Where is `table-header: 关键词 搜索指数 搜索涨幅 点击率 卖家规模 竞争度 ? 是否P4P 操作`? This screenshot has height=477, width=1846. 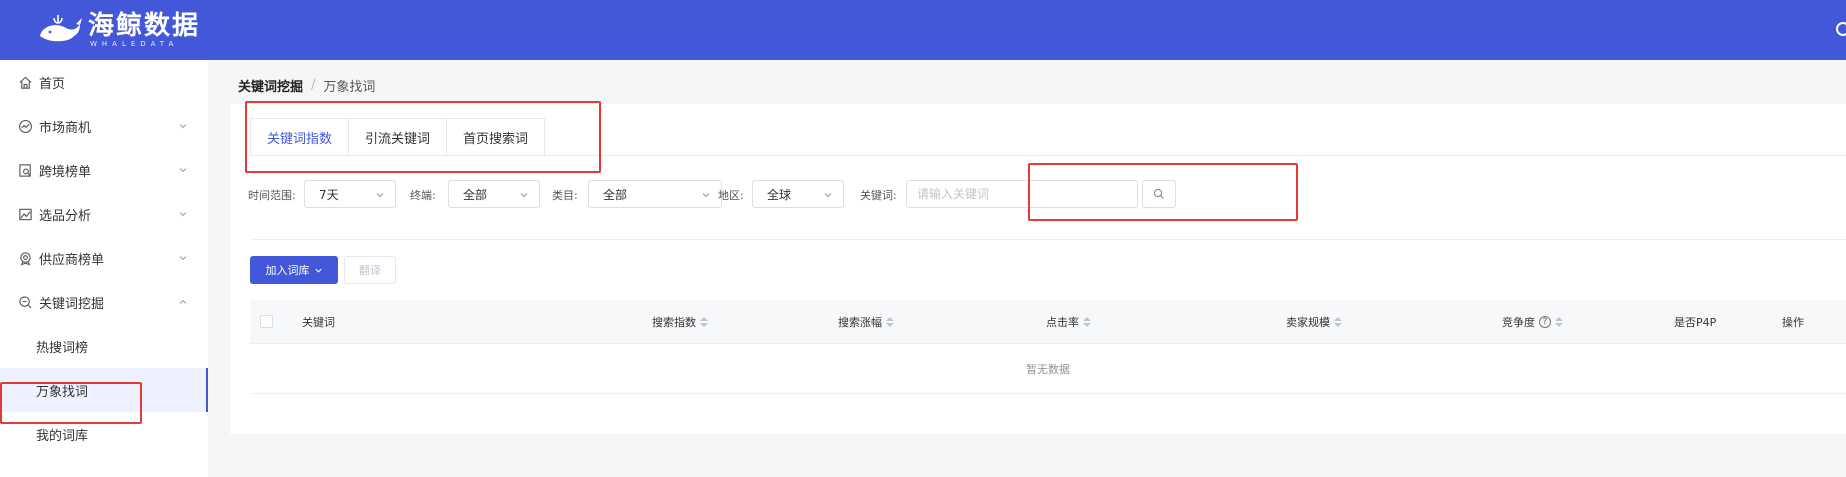
table-header: 关键词 搜索指数 搜索涨幅 点击率 卖家规模 竞争度 ? 是否P4P 操作 is located at coordinates (1048, 322).